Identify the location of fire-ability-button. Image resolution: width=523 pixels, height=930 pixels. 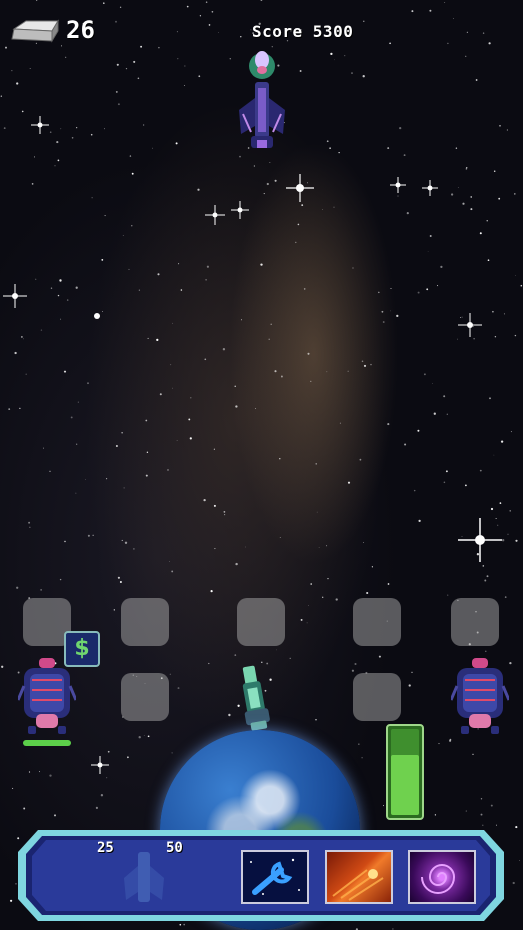
(359, 877).